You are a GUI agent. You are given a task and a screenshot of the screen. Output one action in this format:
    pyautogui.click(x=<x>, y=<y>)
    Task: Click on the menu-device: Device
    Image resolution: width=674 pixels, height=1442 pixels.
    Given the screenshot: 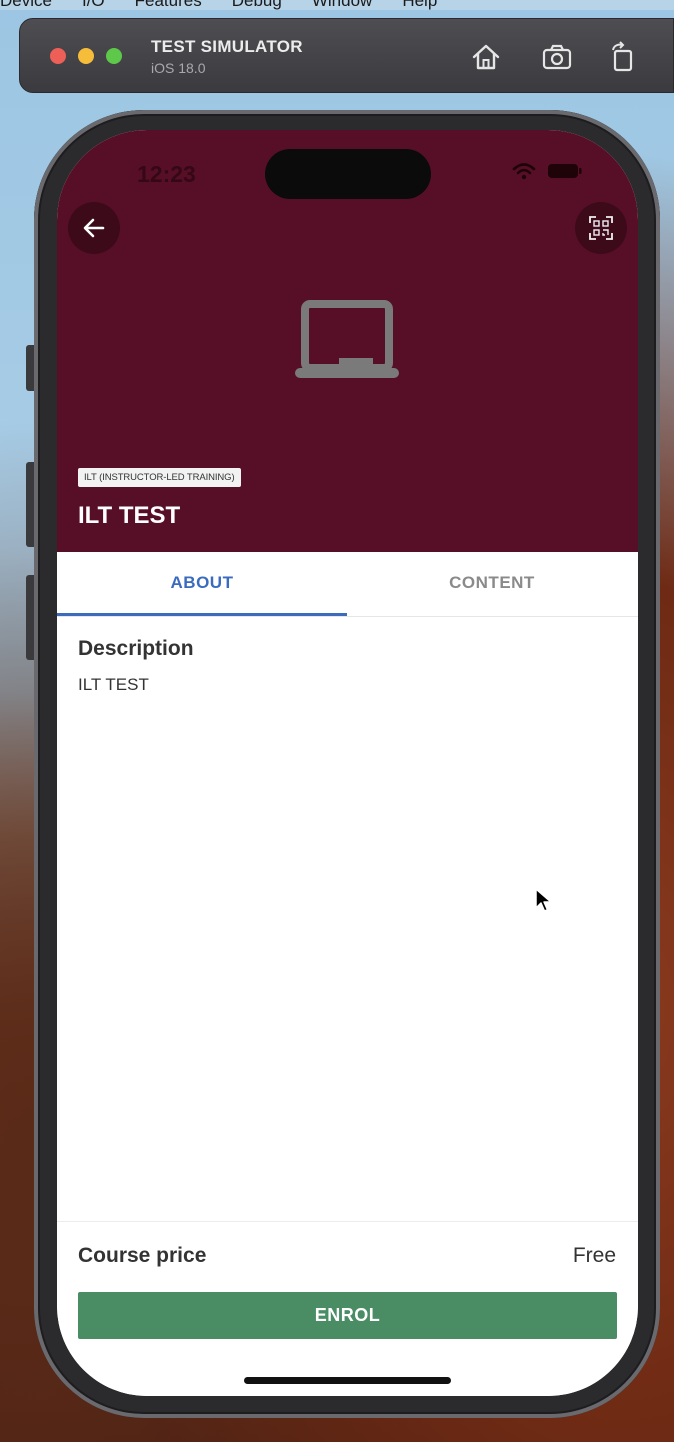 What is the action you would take?
    pyautogui.click(x=26, y=5)
    